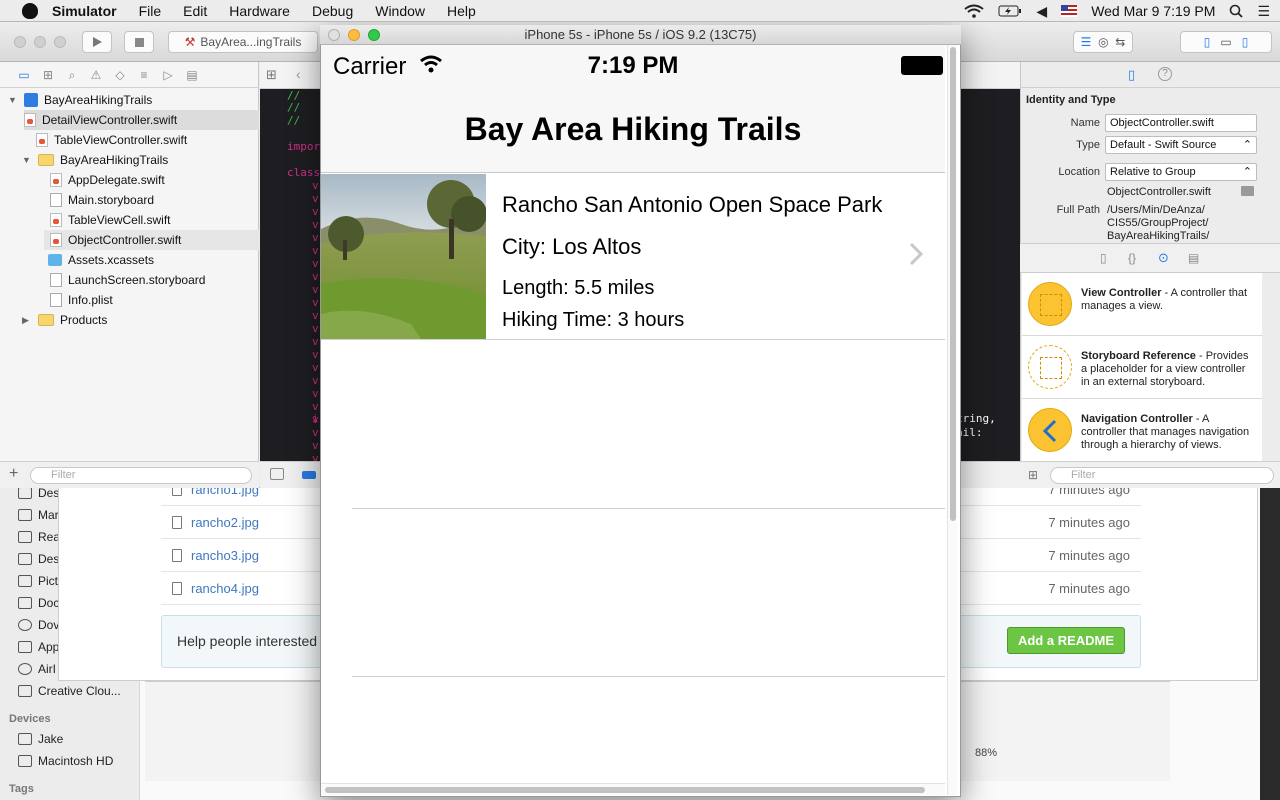 The height and width of the screenshot is (800, 1280). What do you see at coordinates (150, 11) in the screenshot?
I see `menu-file: File` at bounding box center [150, 11].